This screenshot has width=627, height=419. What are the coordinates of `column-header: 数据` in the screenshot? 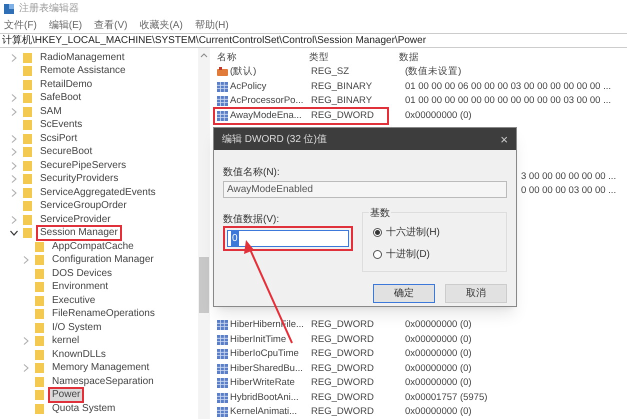 It's located at (409, 57).